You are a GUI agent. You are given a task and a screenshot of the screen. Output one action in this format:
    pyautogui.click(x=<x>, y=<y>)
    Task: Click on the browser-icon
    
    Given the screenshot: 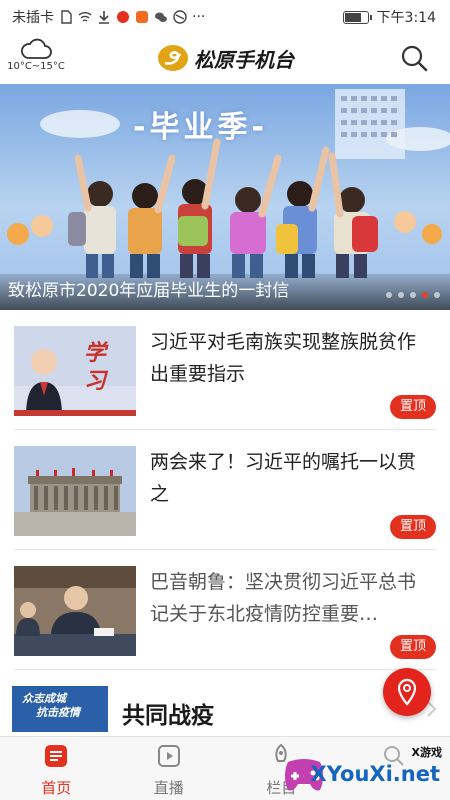 What is the action you would take?
    pyautogui.click(x=180, y=17)
    